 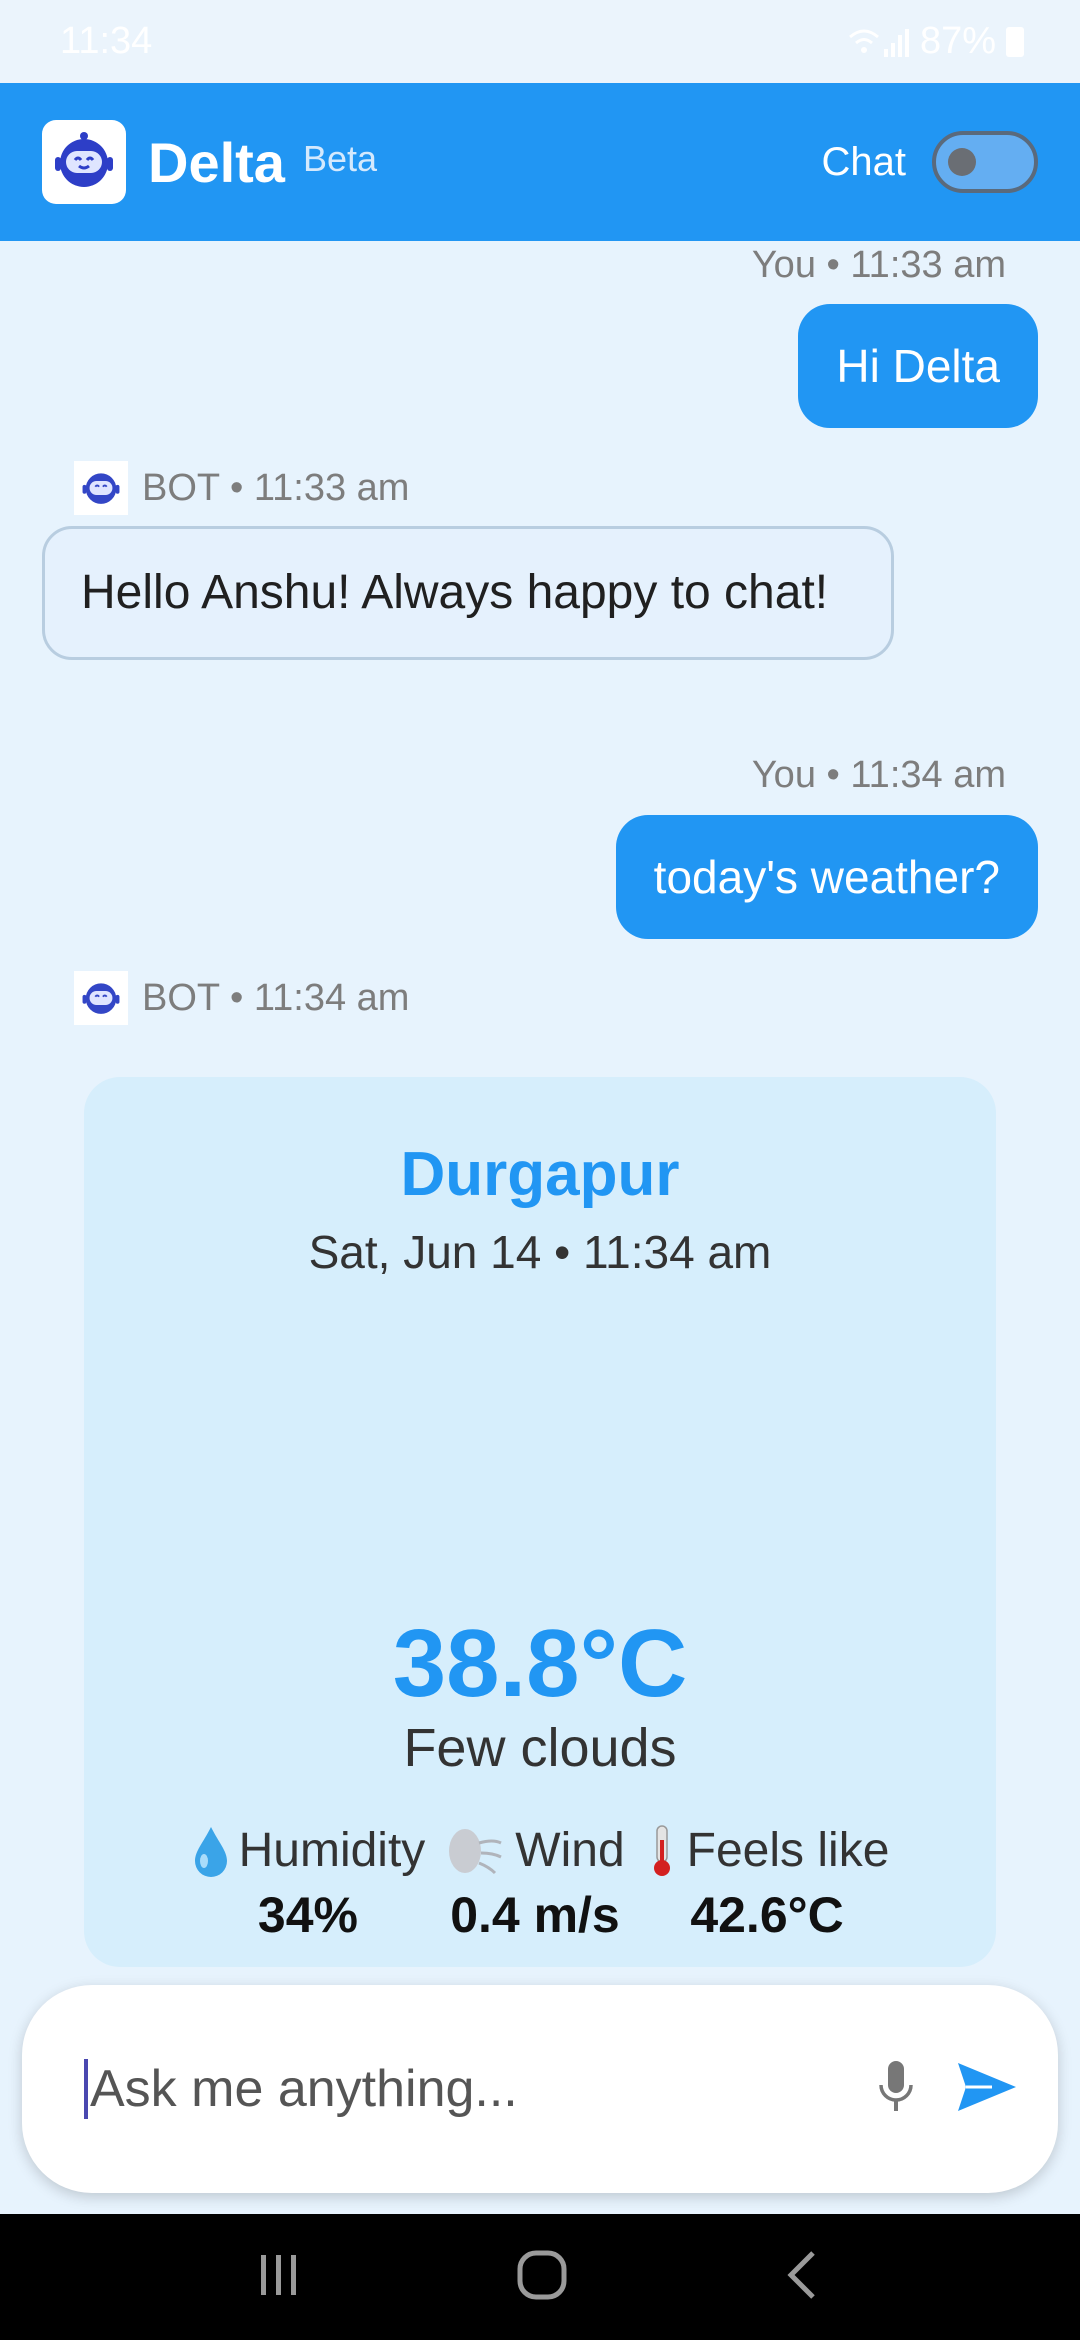 I want to click on back-icon, so click(x=803, y=2277).